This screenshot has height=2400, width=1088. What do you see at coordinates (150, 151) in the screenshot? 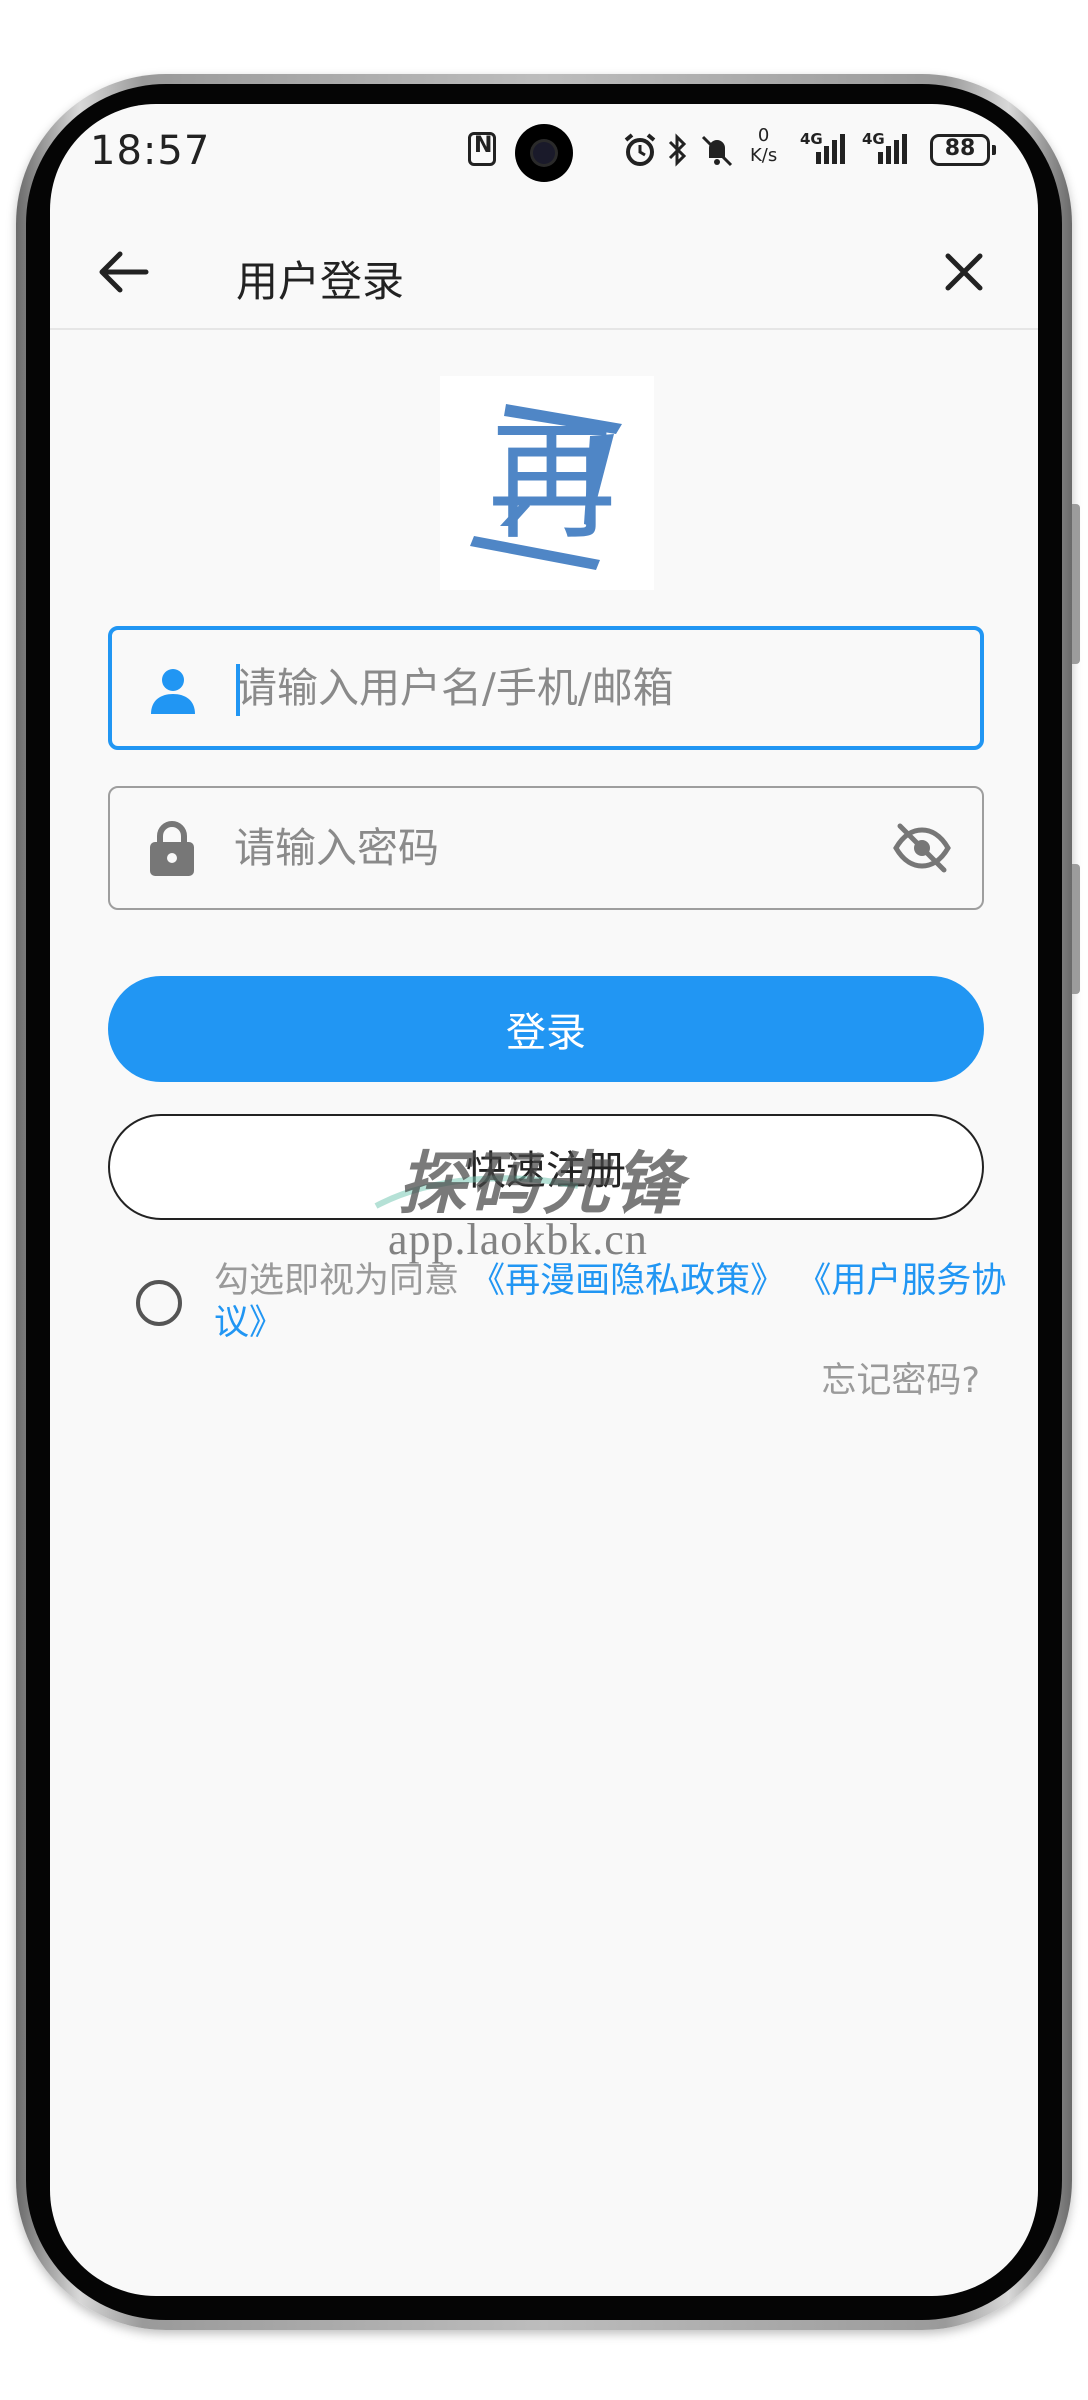
I see `status-time: 18:57` at bounding box center [150, 151].